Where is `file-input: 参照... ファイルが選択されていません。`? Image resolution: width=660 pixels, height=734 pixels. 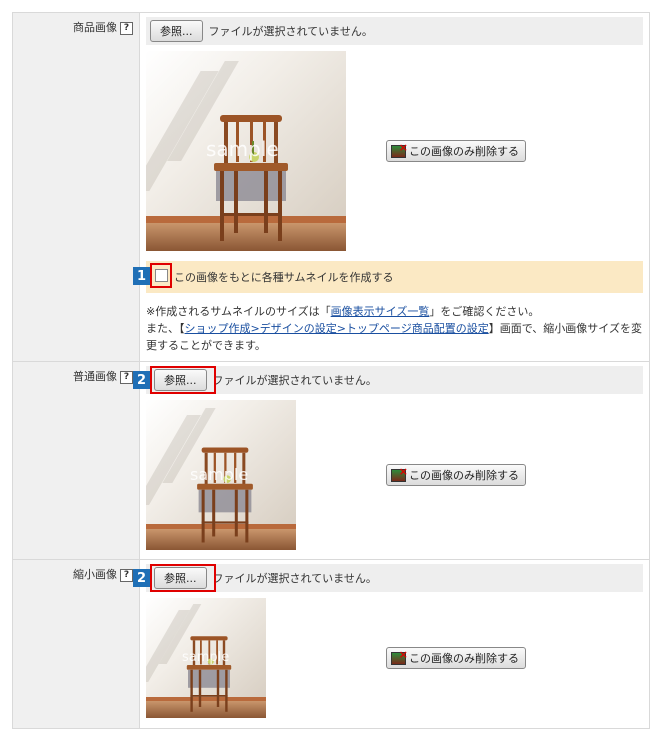
file-input: 参照... ファイルが選択されていません。 is located at coordinates (394, 31).